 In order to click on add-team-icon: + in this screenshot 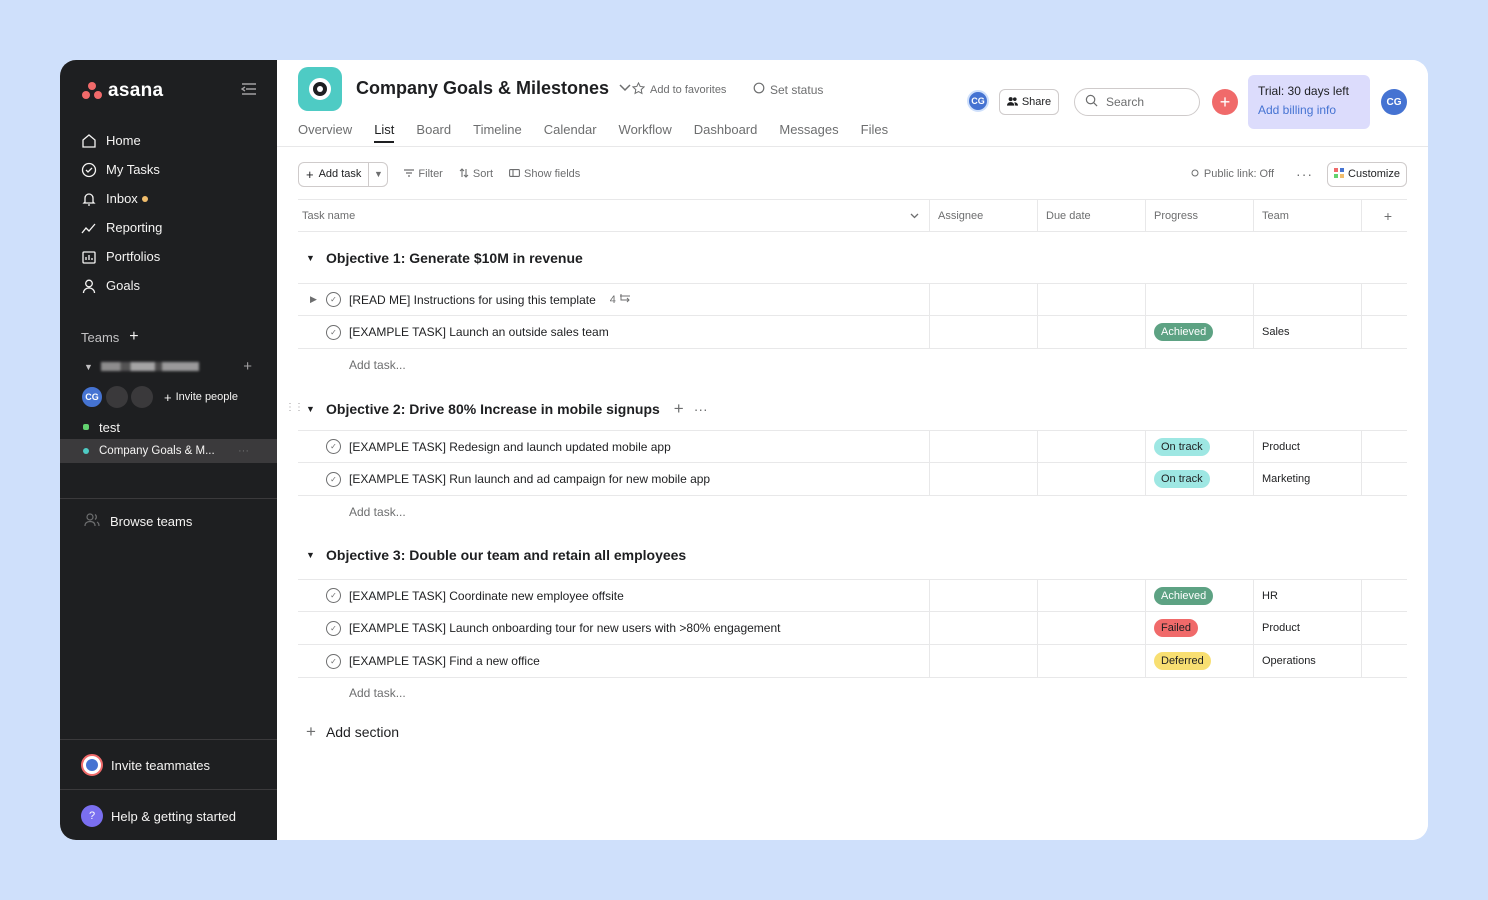, I will do `click(133, 337)`.